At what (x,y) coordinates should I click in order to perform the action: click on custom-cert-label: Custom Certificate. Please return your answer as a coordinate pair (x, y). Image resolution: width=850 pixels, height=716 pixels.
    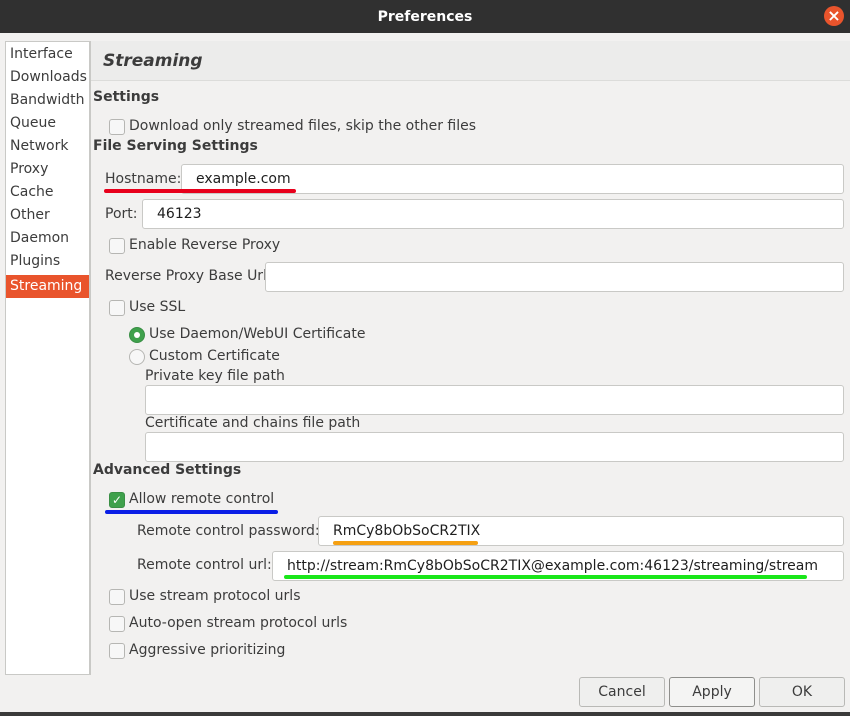
    Looking at the image, I should click on (214, 356).